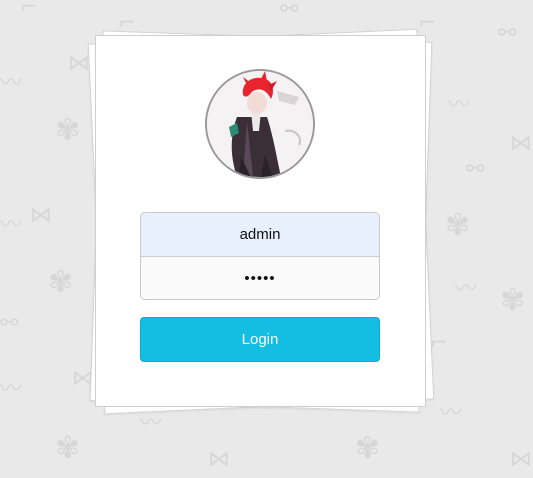 This screenshot has width=533, height=478. What do you see at coordinates (260, 278) in the screenshot?
I see `password-field` at bounding box center [260, 278].